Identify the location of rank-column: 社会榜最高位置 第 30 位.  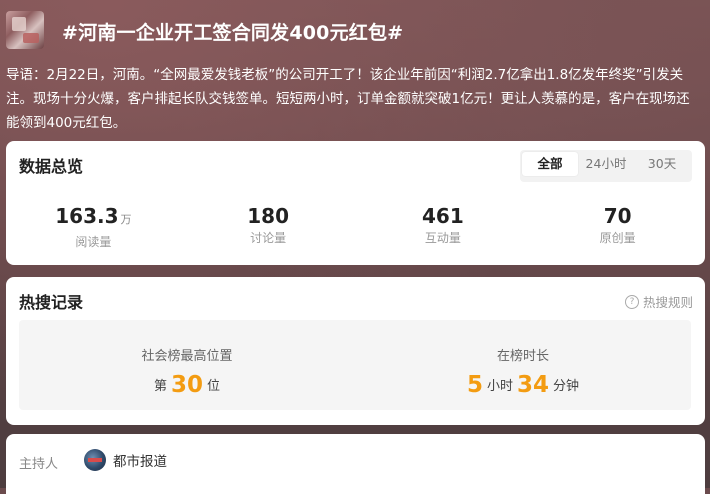
(187, 365).